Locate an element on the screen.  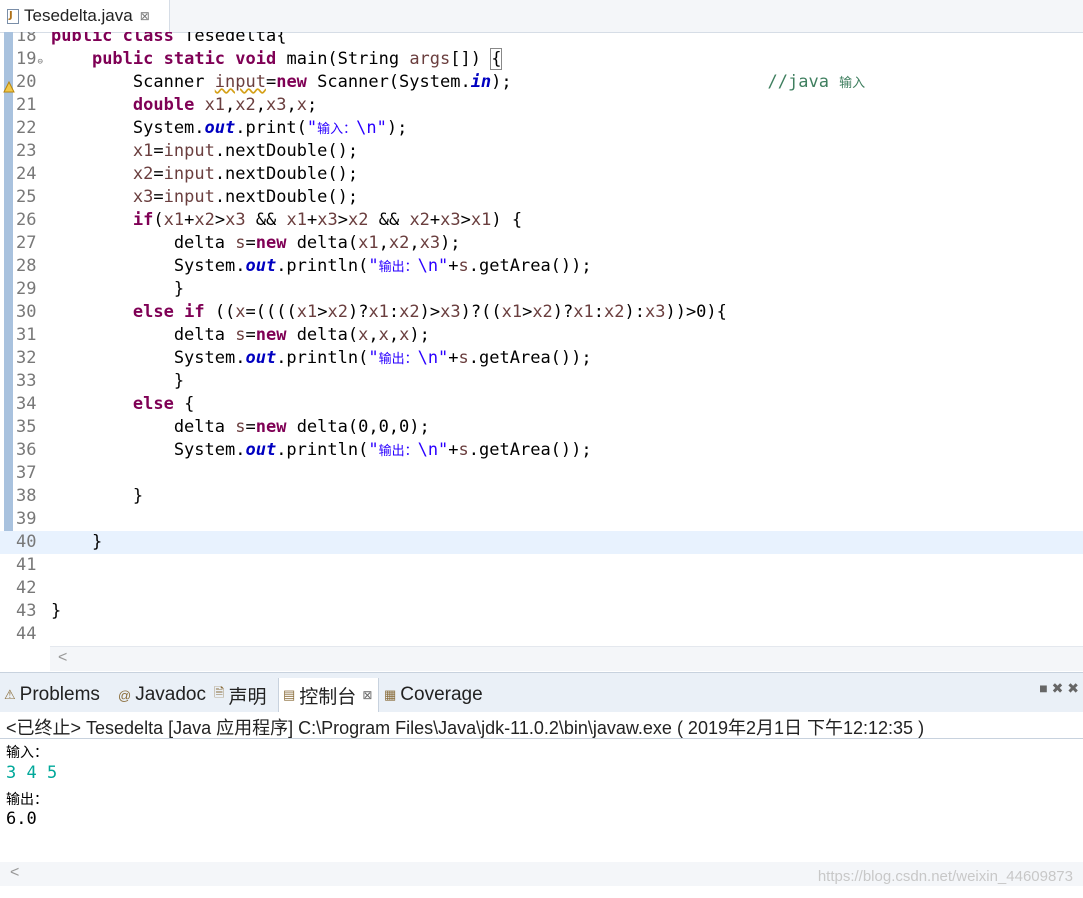
fold-icon: ⊖ is located at coordinates (39, 62).